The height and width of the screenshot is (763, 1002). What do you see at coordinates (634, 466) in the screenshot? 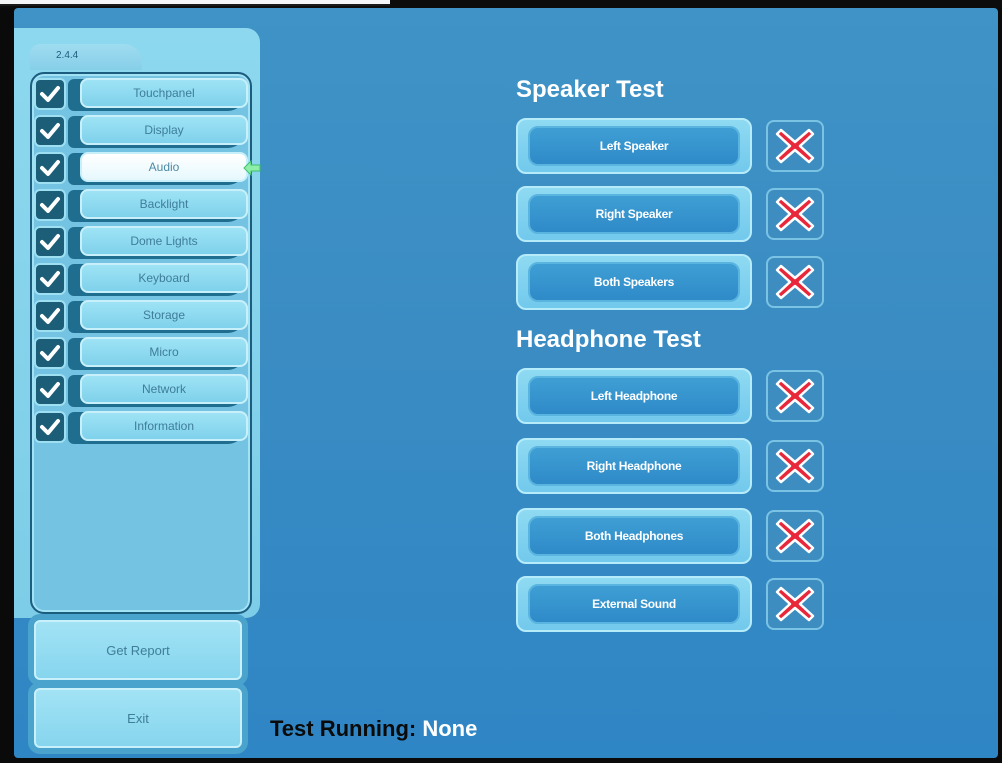
I see `right-headphone-button: Right Headphone` at bounding box center [634, 466].